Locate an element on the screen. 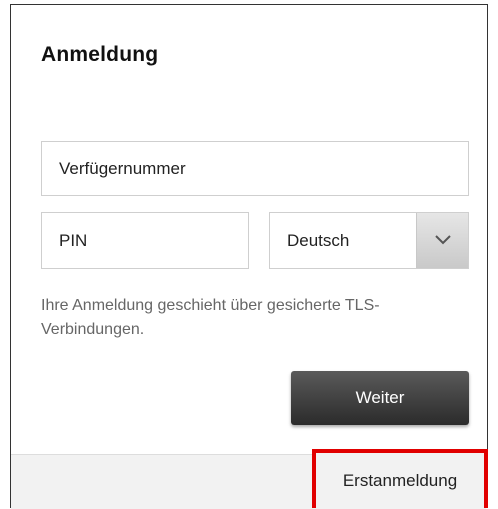 The width and height of the screenshot is (498, 509). continue-button: Weiter is located at coordinates (380, 398).